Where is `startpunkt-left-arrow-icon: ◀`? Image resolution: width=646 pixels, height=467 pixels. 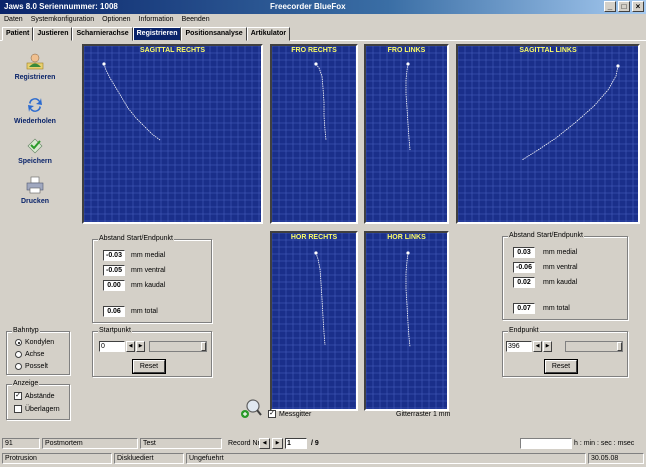
startpunkt-left-arrow-icon: ◀ is located at coordinates (130, 346).